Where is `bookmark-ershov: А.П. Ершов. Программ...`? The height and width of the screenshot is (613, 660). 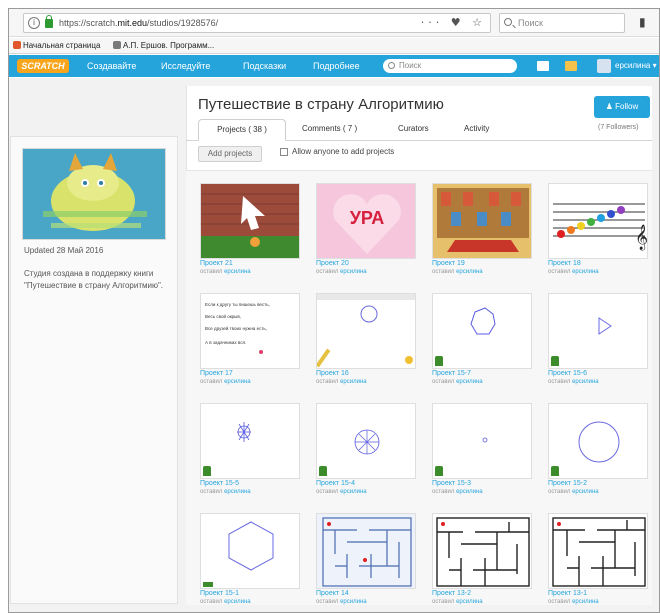
bookmark-ershov: А.П. Ершов. Программ... is located at coordinates (163, 46).